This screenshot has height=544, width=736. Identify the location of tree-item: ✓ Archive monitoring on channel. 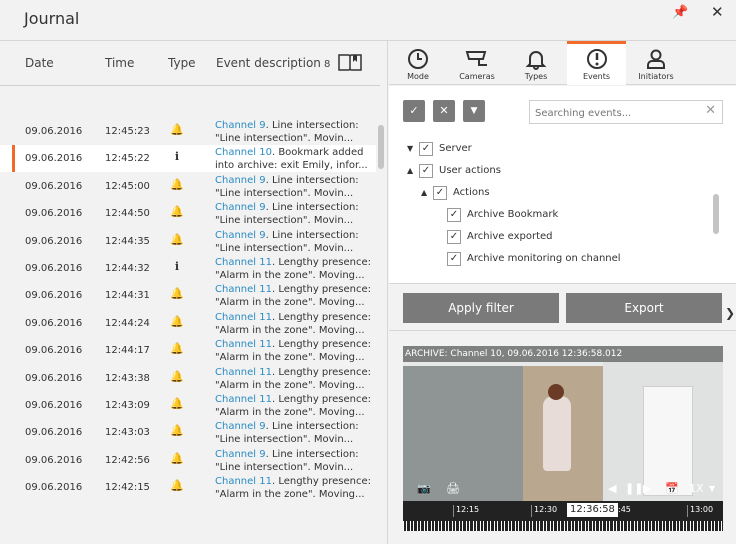
(549, 261).